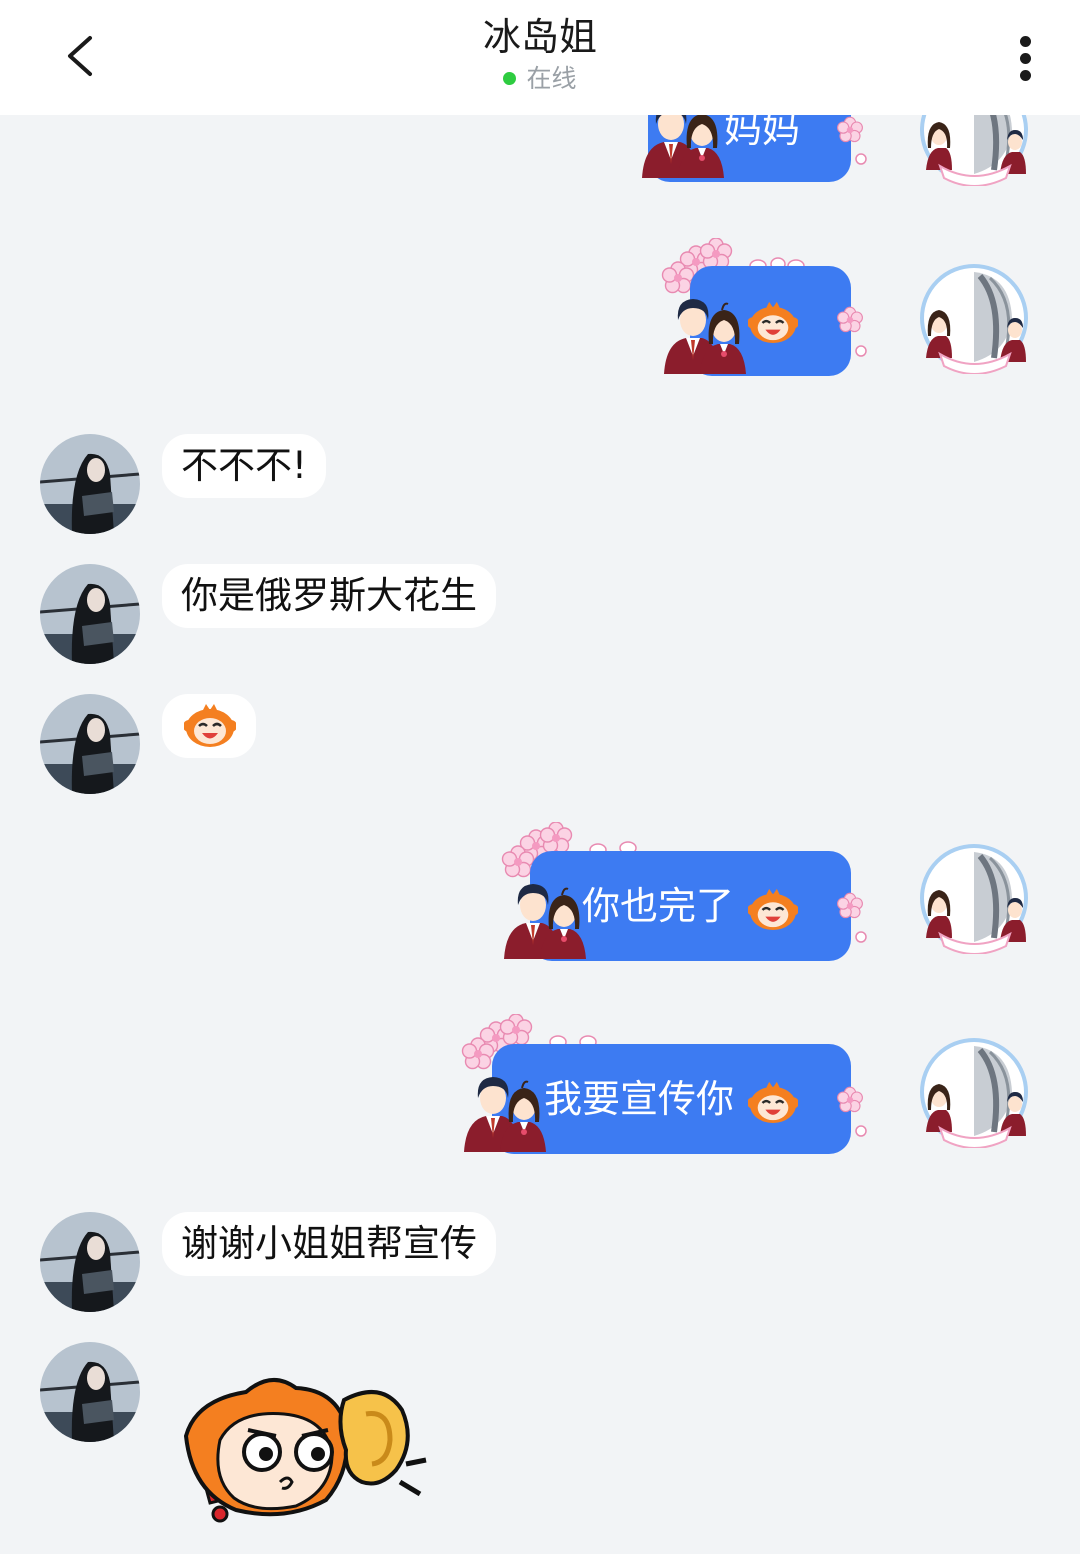 Image resolution: width=1080 pixels, height=1554 pixels. I want to click on message-text: 我要宣传你, so click(639, 1099).